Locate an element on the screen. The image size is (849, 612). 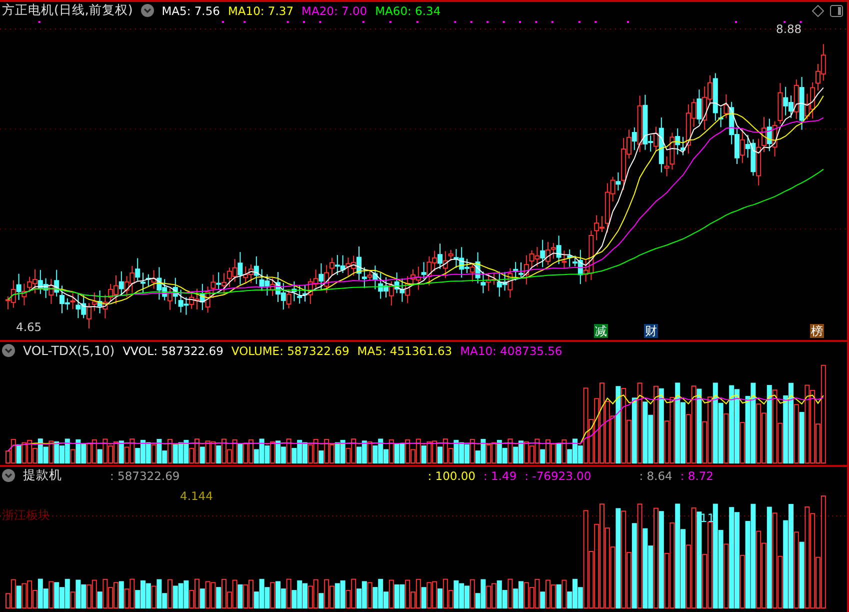
ma-reading: MA10: 7.37 is located at coordinates (261, 11).